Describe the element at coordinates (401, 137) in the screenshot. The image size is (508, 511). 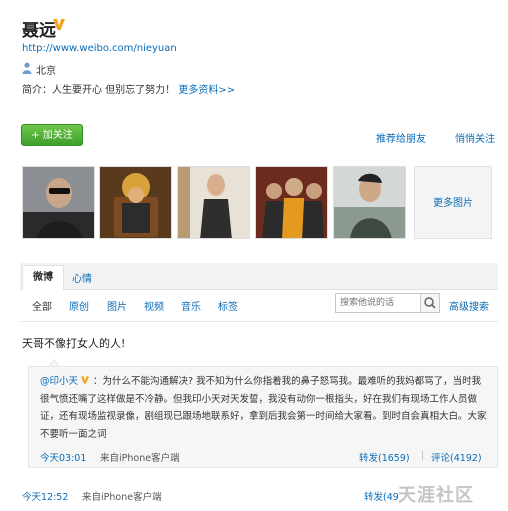
I see `recommend-to-friend-link: 推荐给朋友` at that location.